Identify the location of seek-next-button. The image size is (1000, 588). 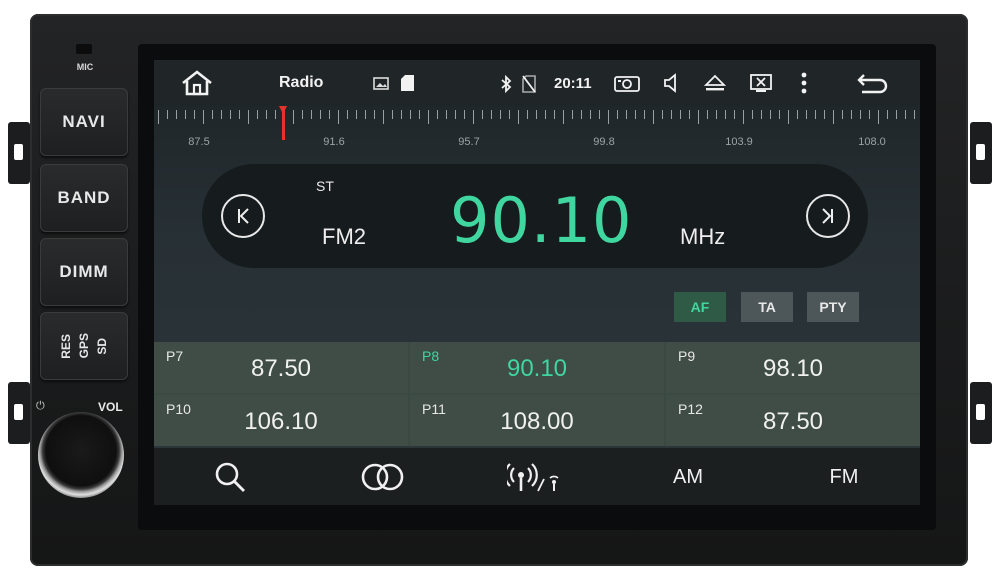
(828, 216).